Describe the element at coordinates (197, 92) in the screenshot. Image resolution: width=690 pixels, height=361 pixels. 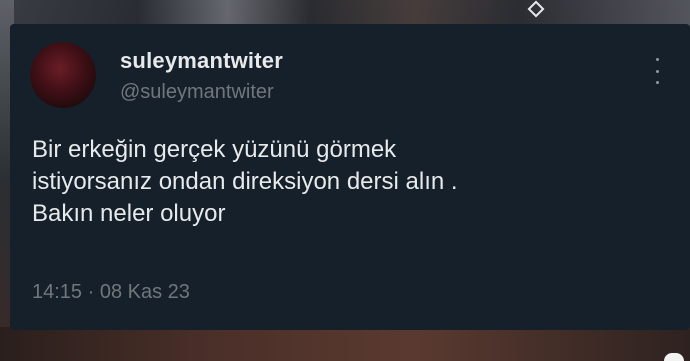
I see `user-handle: @suleymantwiter` at that location.